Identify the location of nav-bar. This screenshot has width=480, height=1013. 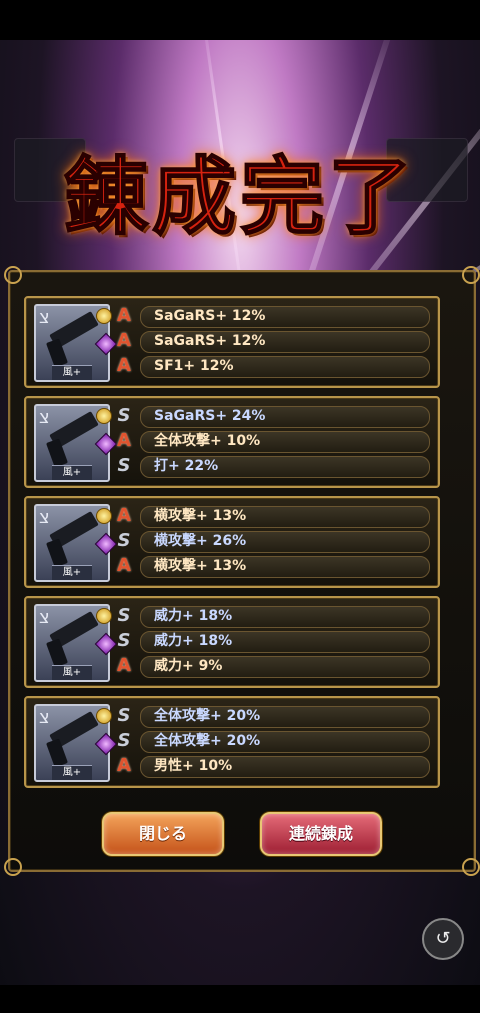
(240, 999).